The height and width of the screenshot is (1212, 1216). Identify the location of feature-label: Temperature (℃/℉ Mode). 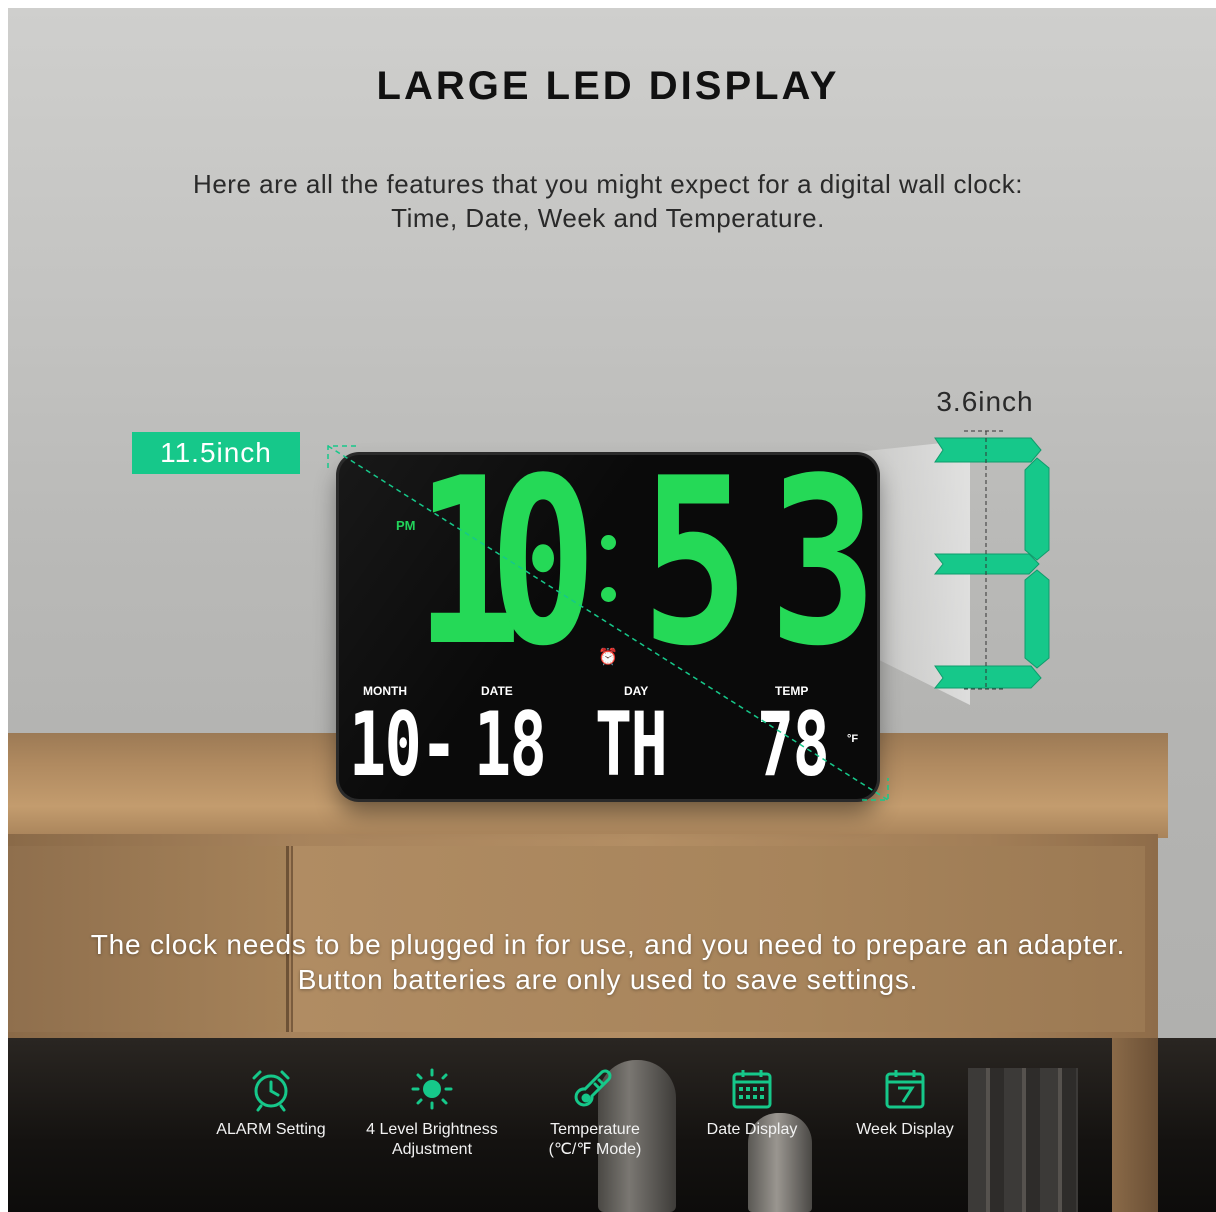
(595, 1139).